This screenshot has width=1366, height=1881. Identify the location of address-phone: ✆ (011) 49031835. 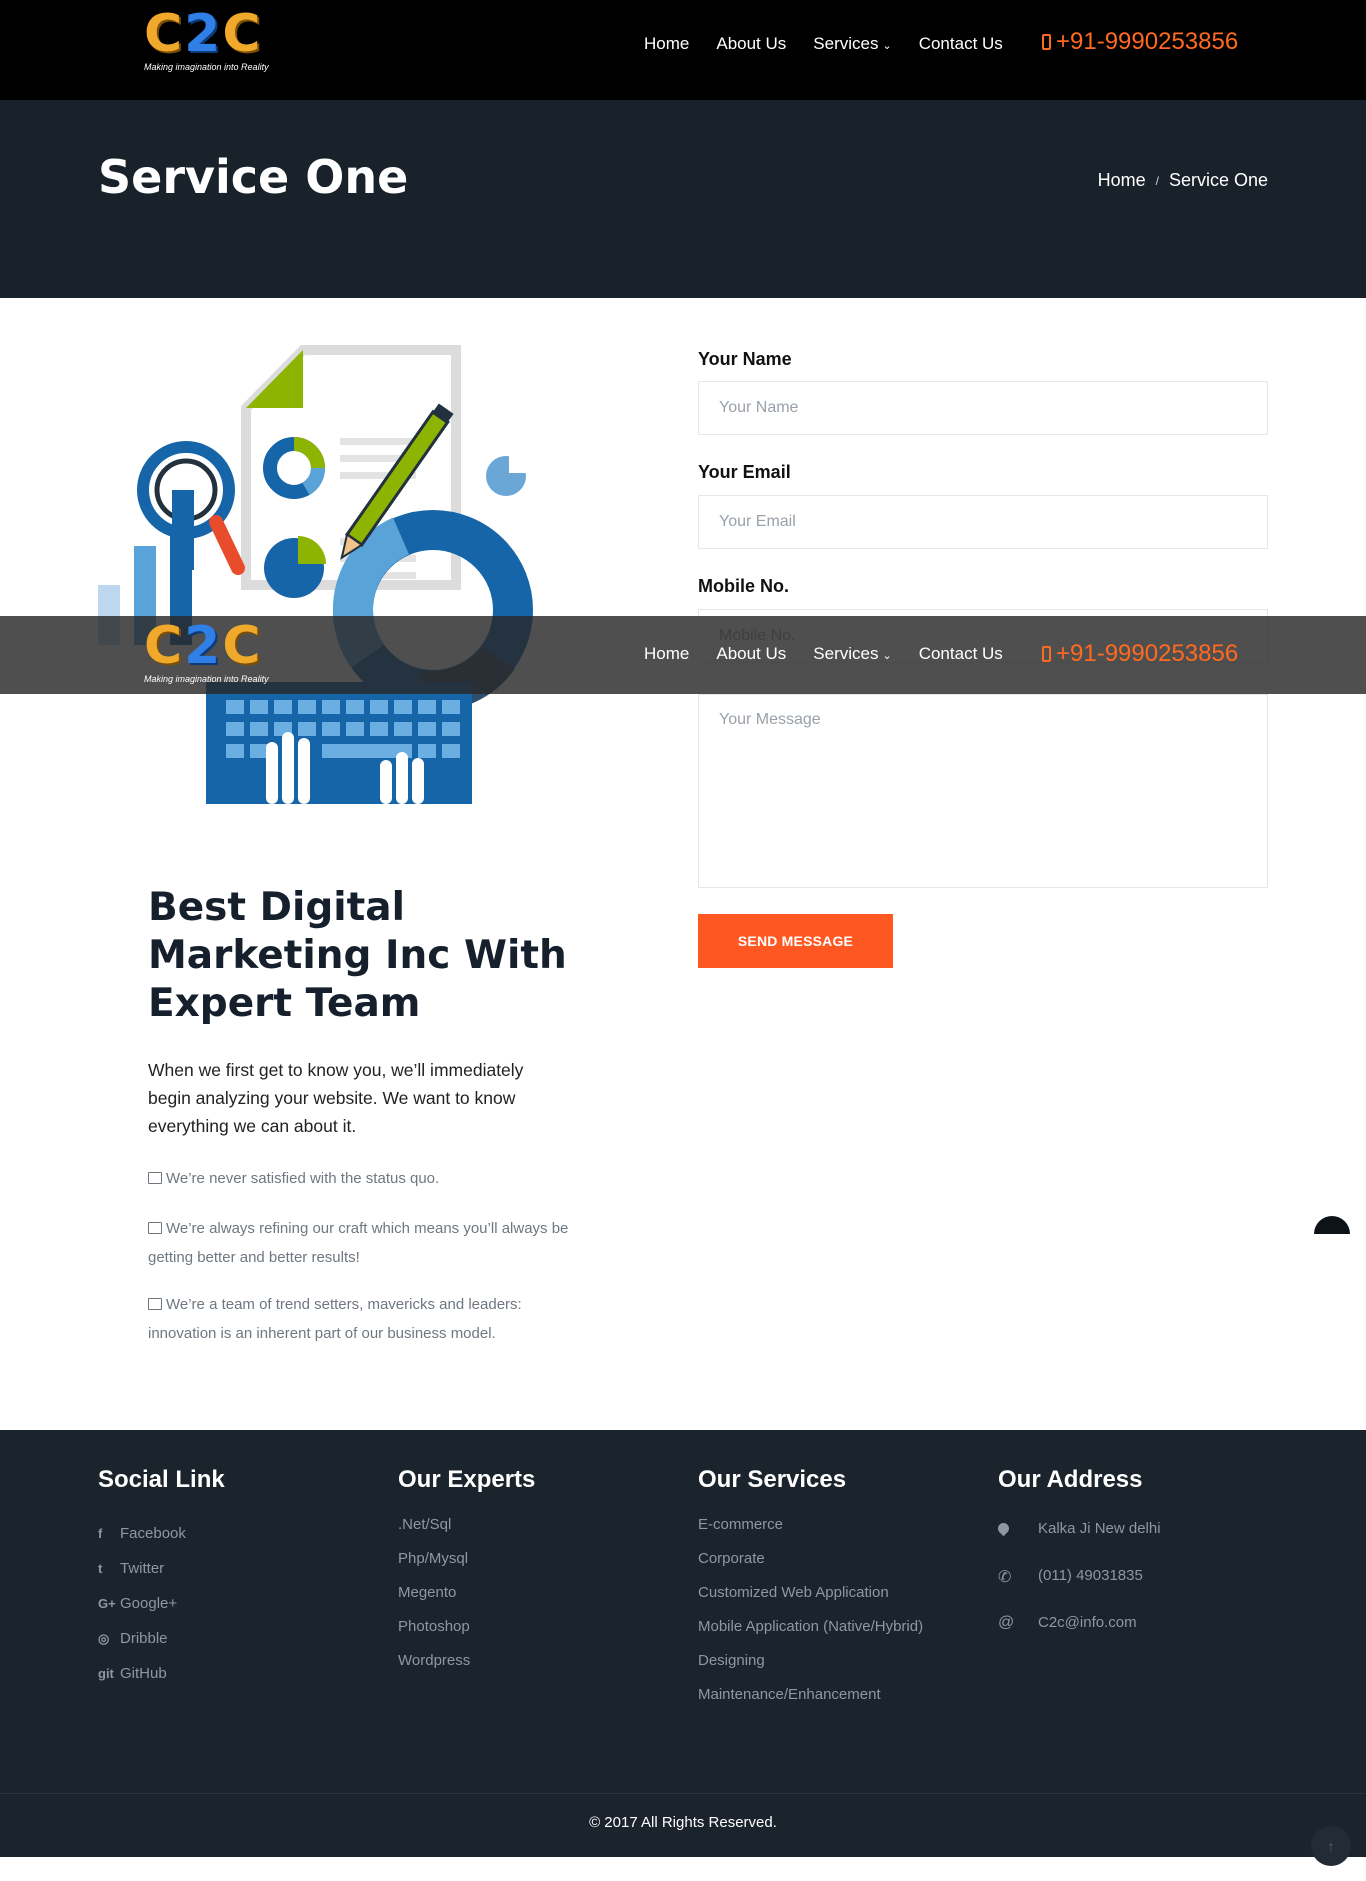
(1079, 1586).